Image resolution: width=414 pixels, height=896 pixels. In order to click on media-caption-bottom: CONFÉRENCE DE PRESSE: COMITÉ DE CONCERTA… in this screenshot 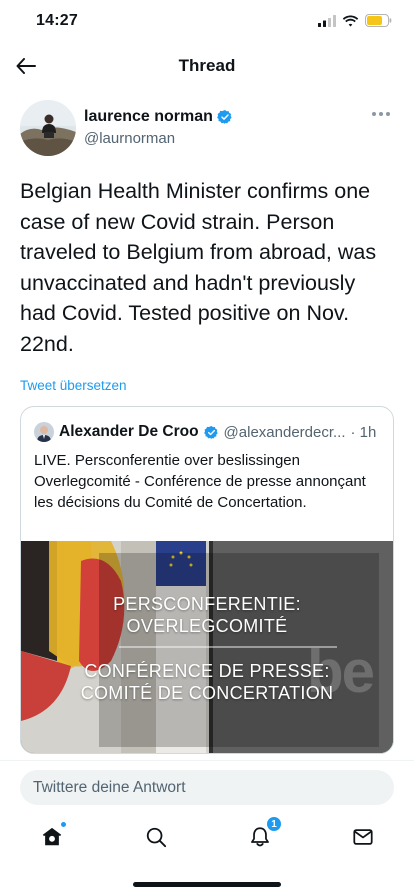, I will do `click(207, 682)`.